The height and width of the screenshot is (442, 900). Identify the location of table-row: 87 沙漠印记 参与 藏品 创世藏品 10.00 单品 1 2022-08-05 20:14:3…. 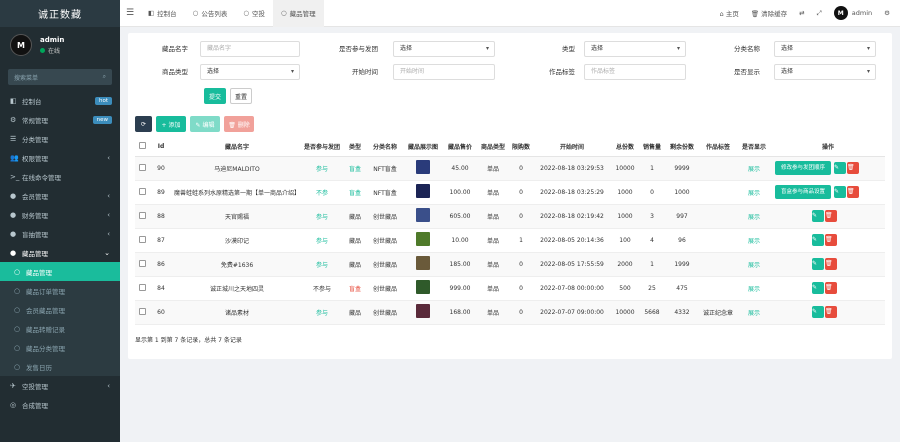
(510, 240).